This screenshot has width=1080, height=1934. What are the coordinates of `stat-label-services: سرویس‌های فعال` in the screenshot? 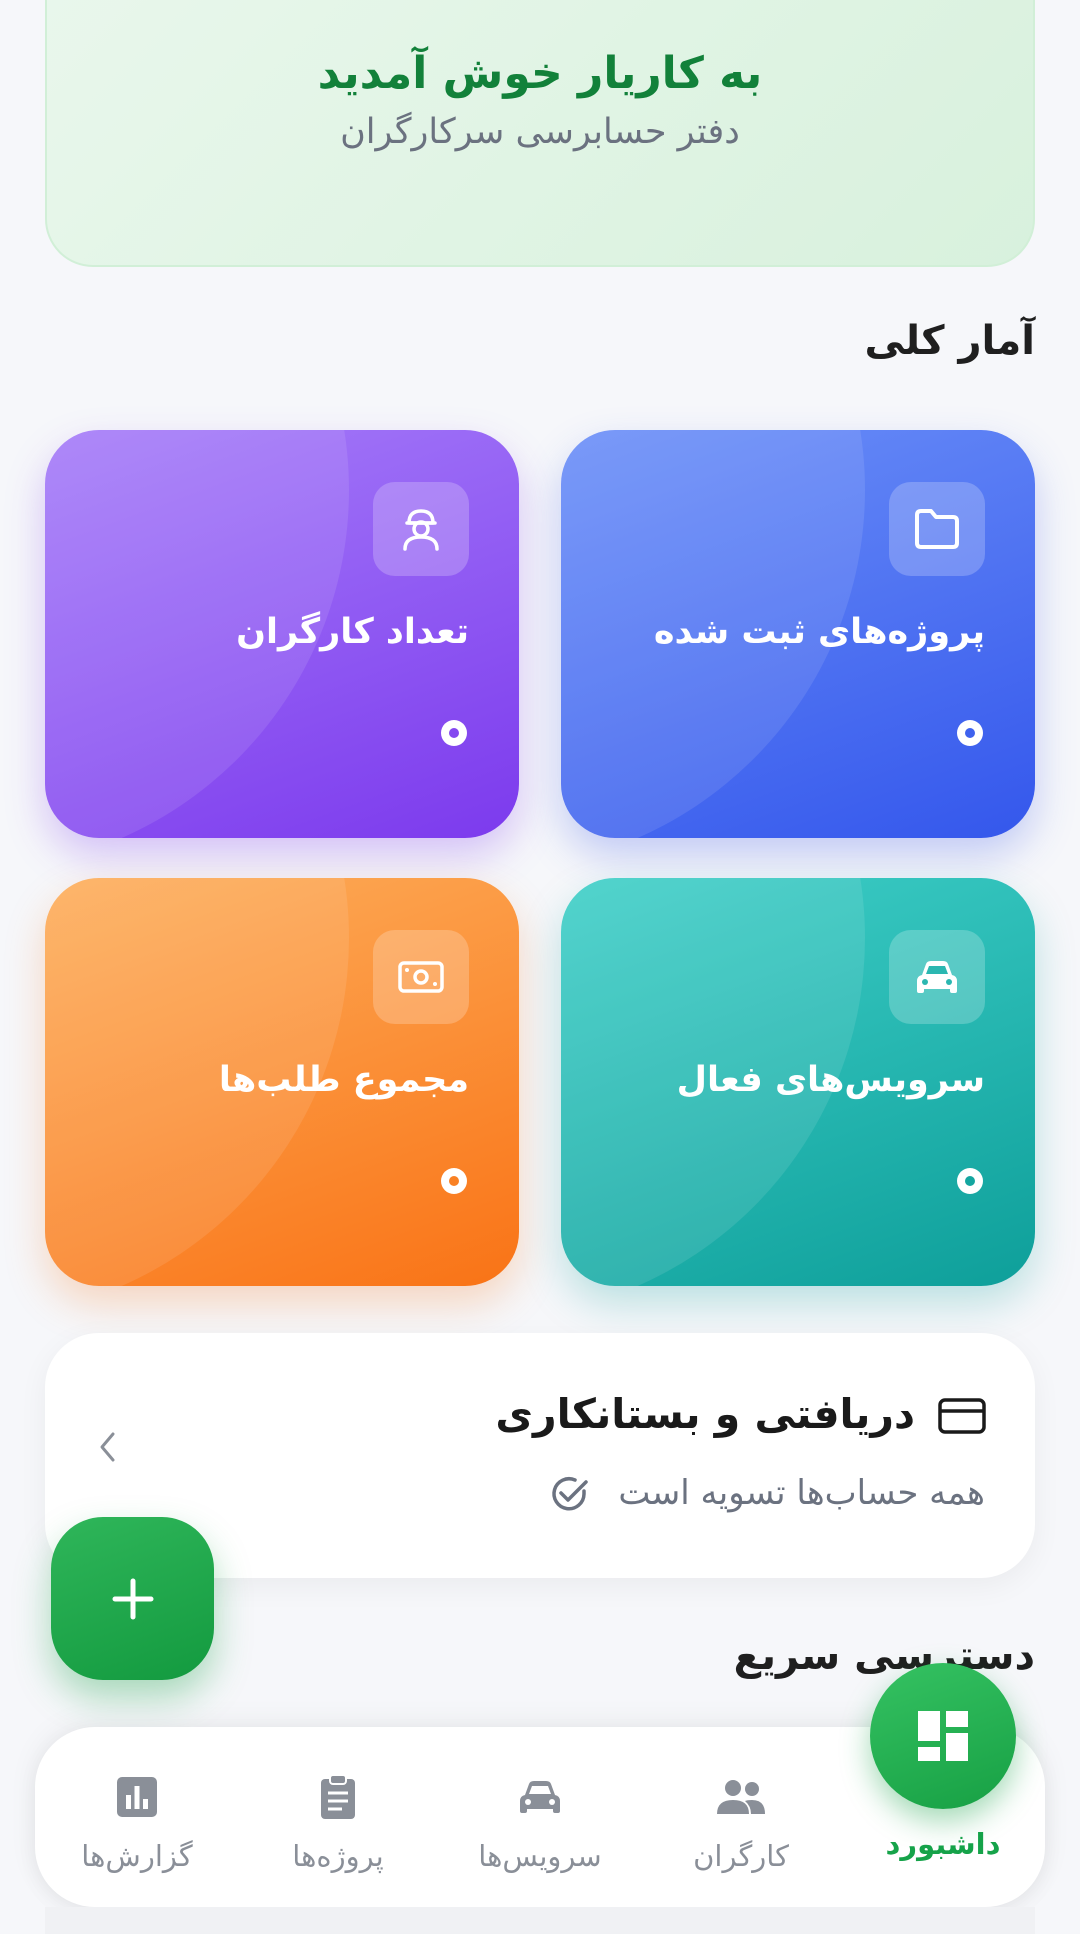 It's located at (830, 1080).